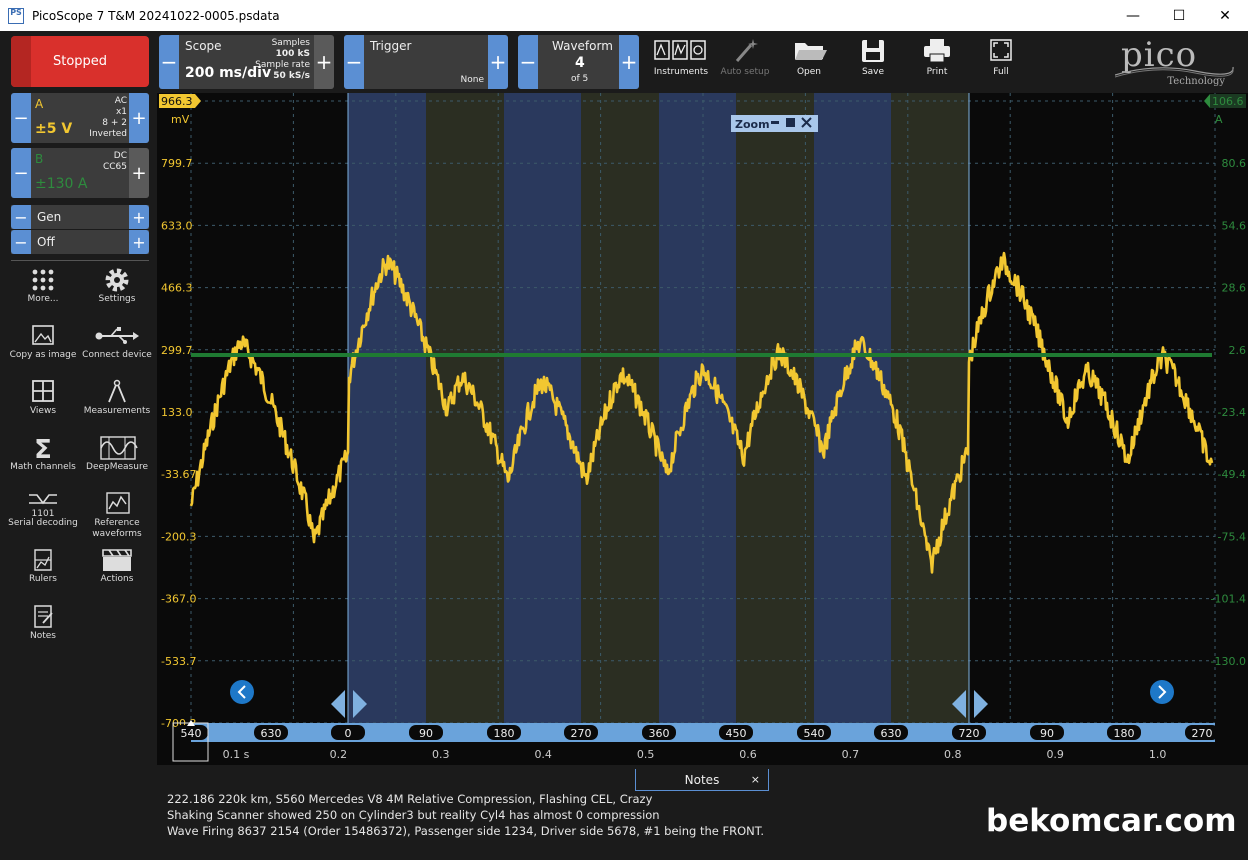 The height and width of the screenshot is (860, 1248). What do you see at coordinates (528, 62) in the screenshot?
I see `waveform-prev-button: −` at bounding box center [528, 62].